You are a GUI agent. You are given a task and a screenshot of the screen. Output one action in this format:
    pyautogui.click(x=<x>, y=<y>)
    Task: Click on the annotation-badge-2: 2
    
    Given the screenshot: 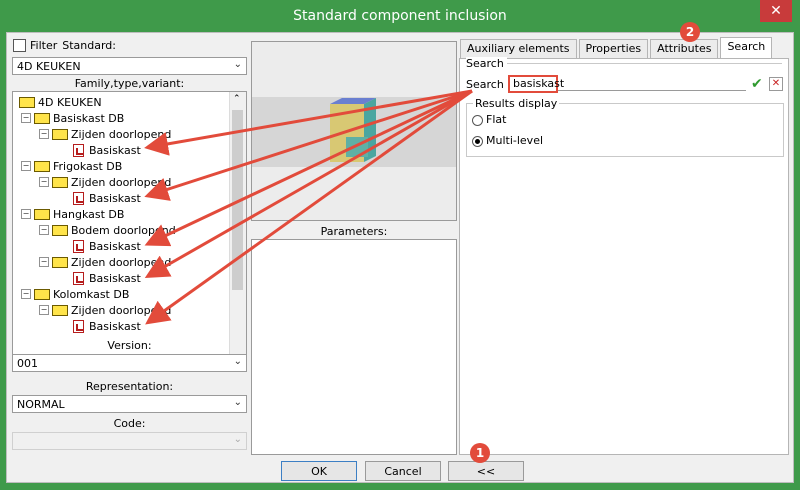 What is the action you would take?
    pyautogui.click(x=690, y=32)
    